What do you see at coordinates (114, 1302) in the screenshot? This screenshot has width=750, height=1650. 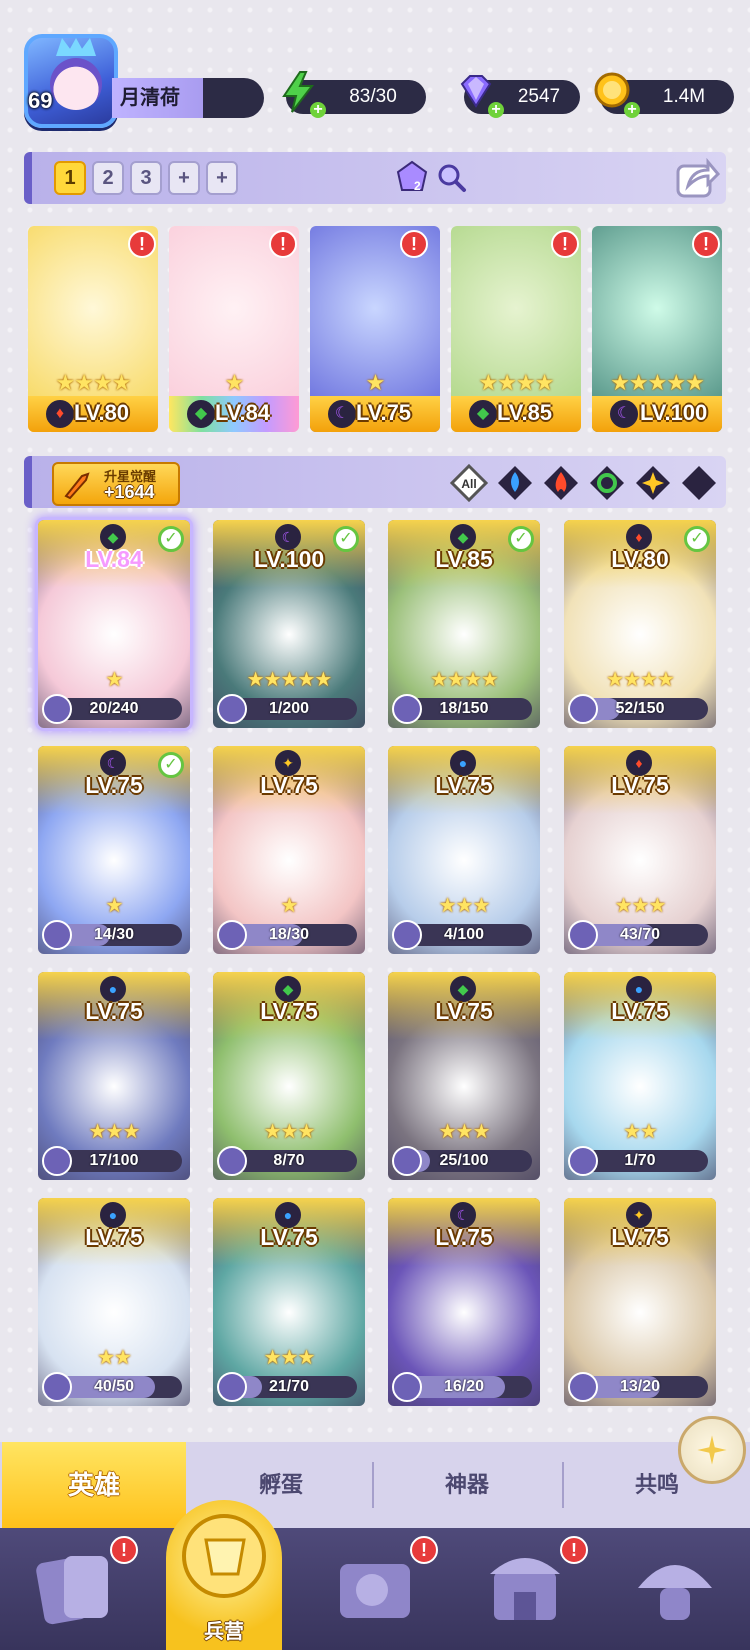 I see `hero-card: ● LV.75 ★★ 40/50` at bounding box center [114, 1302].